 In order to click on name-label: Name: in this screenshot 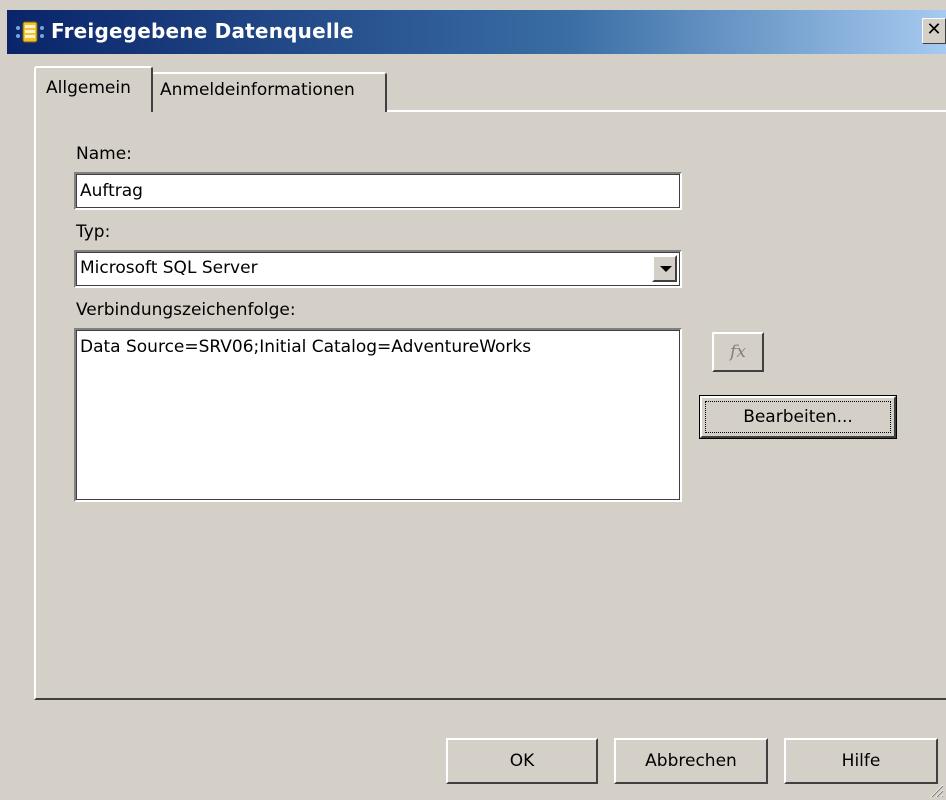, I will do `click(104, 154)`.